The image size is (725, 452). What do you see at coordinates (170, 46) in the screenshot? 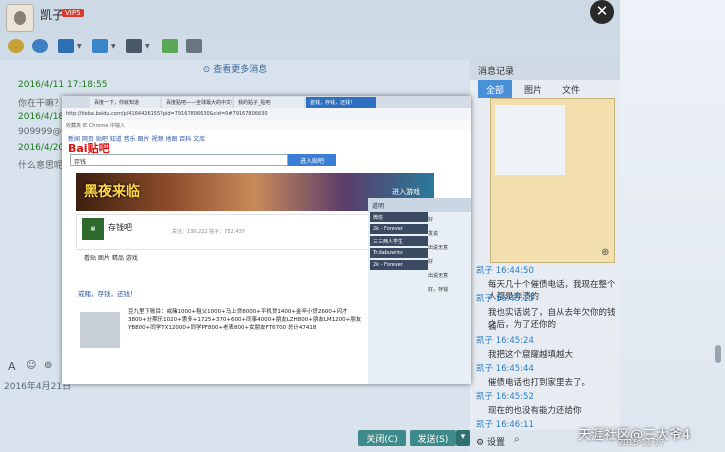
I see `add-app-icon` at bounding box center [170, 46].